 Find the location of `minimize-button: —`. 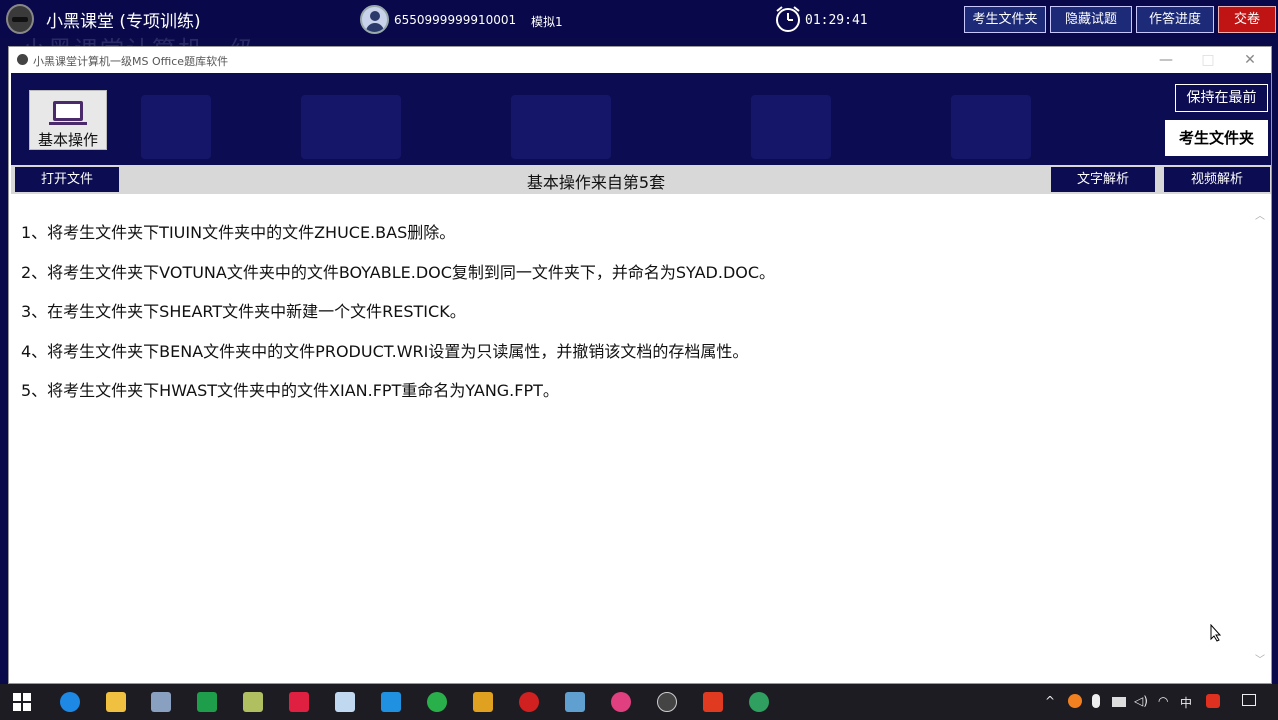

minimize-button: — is located at coordinates (1166, 60).